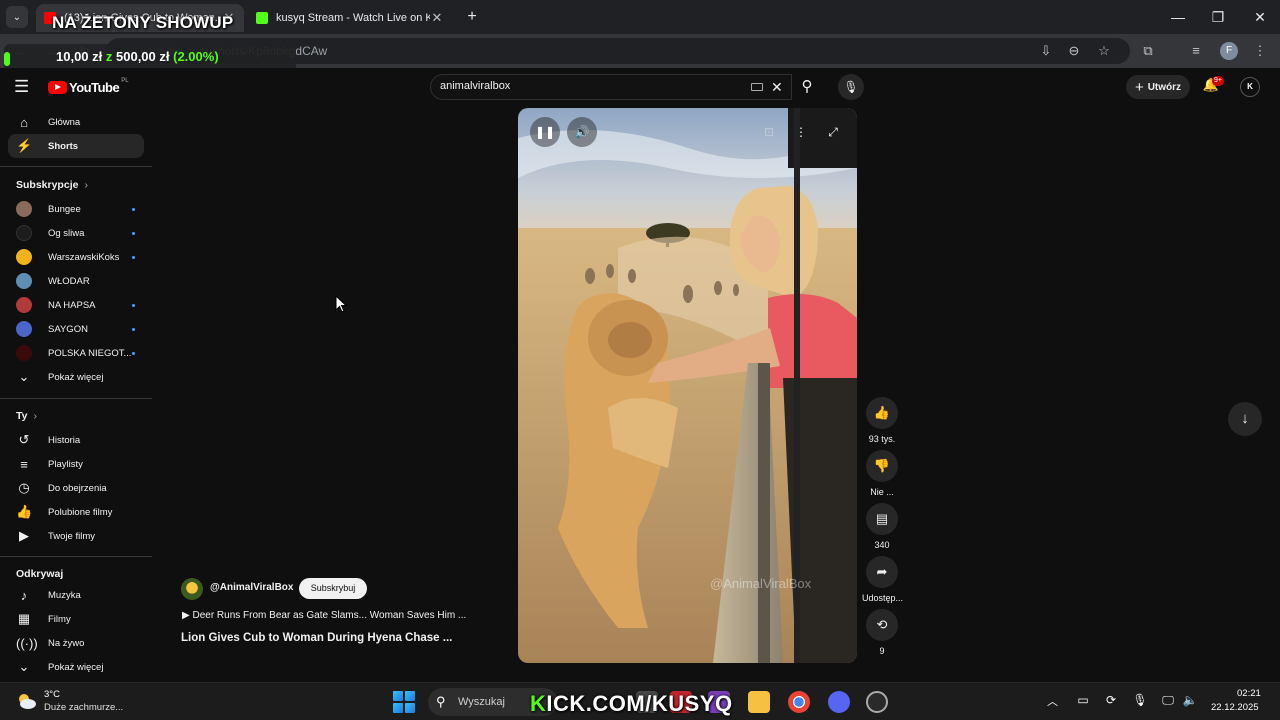 This screenshot has height=720, width=1280. Describe the element at coordinates (76, 257) in the screenshot. I see `sidebar-item-sub: WarszawskiKoks` at that location.